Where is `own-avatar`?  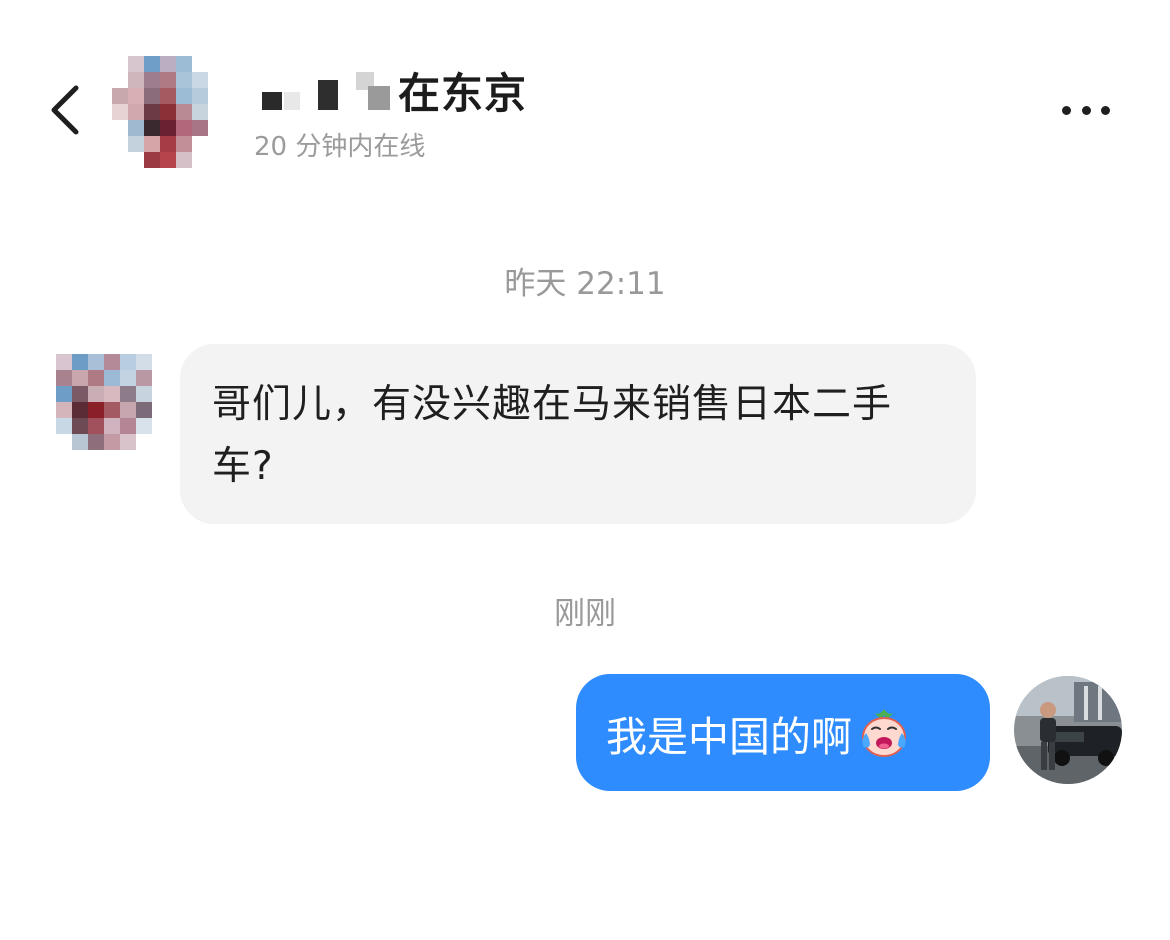
own-avatar is located at coordinates (1068, 730).